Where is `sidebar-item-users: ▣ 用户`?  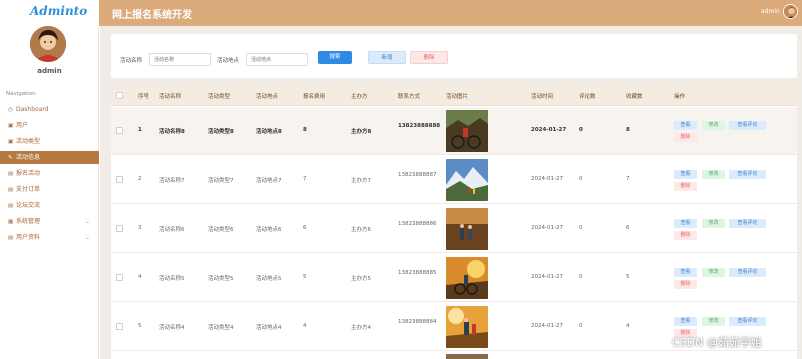
sidebar-item-users: ▣ 用户 is located at coordinates (49, 125).